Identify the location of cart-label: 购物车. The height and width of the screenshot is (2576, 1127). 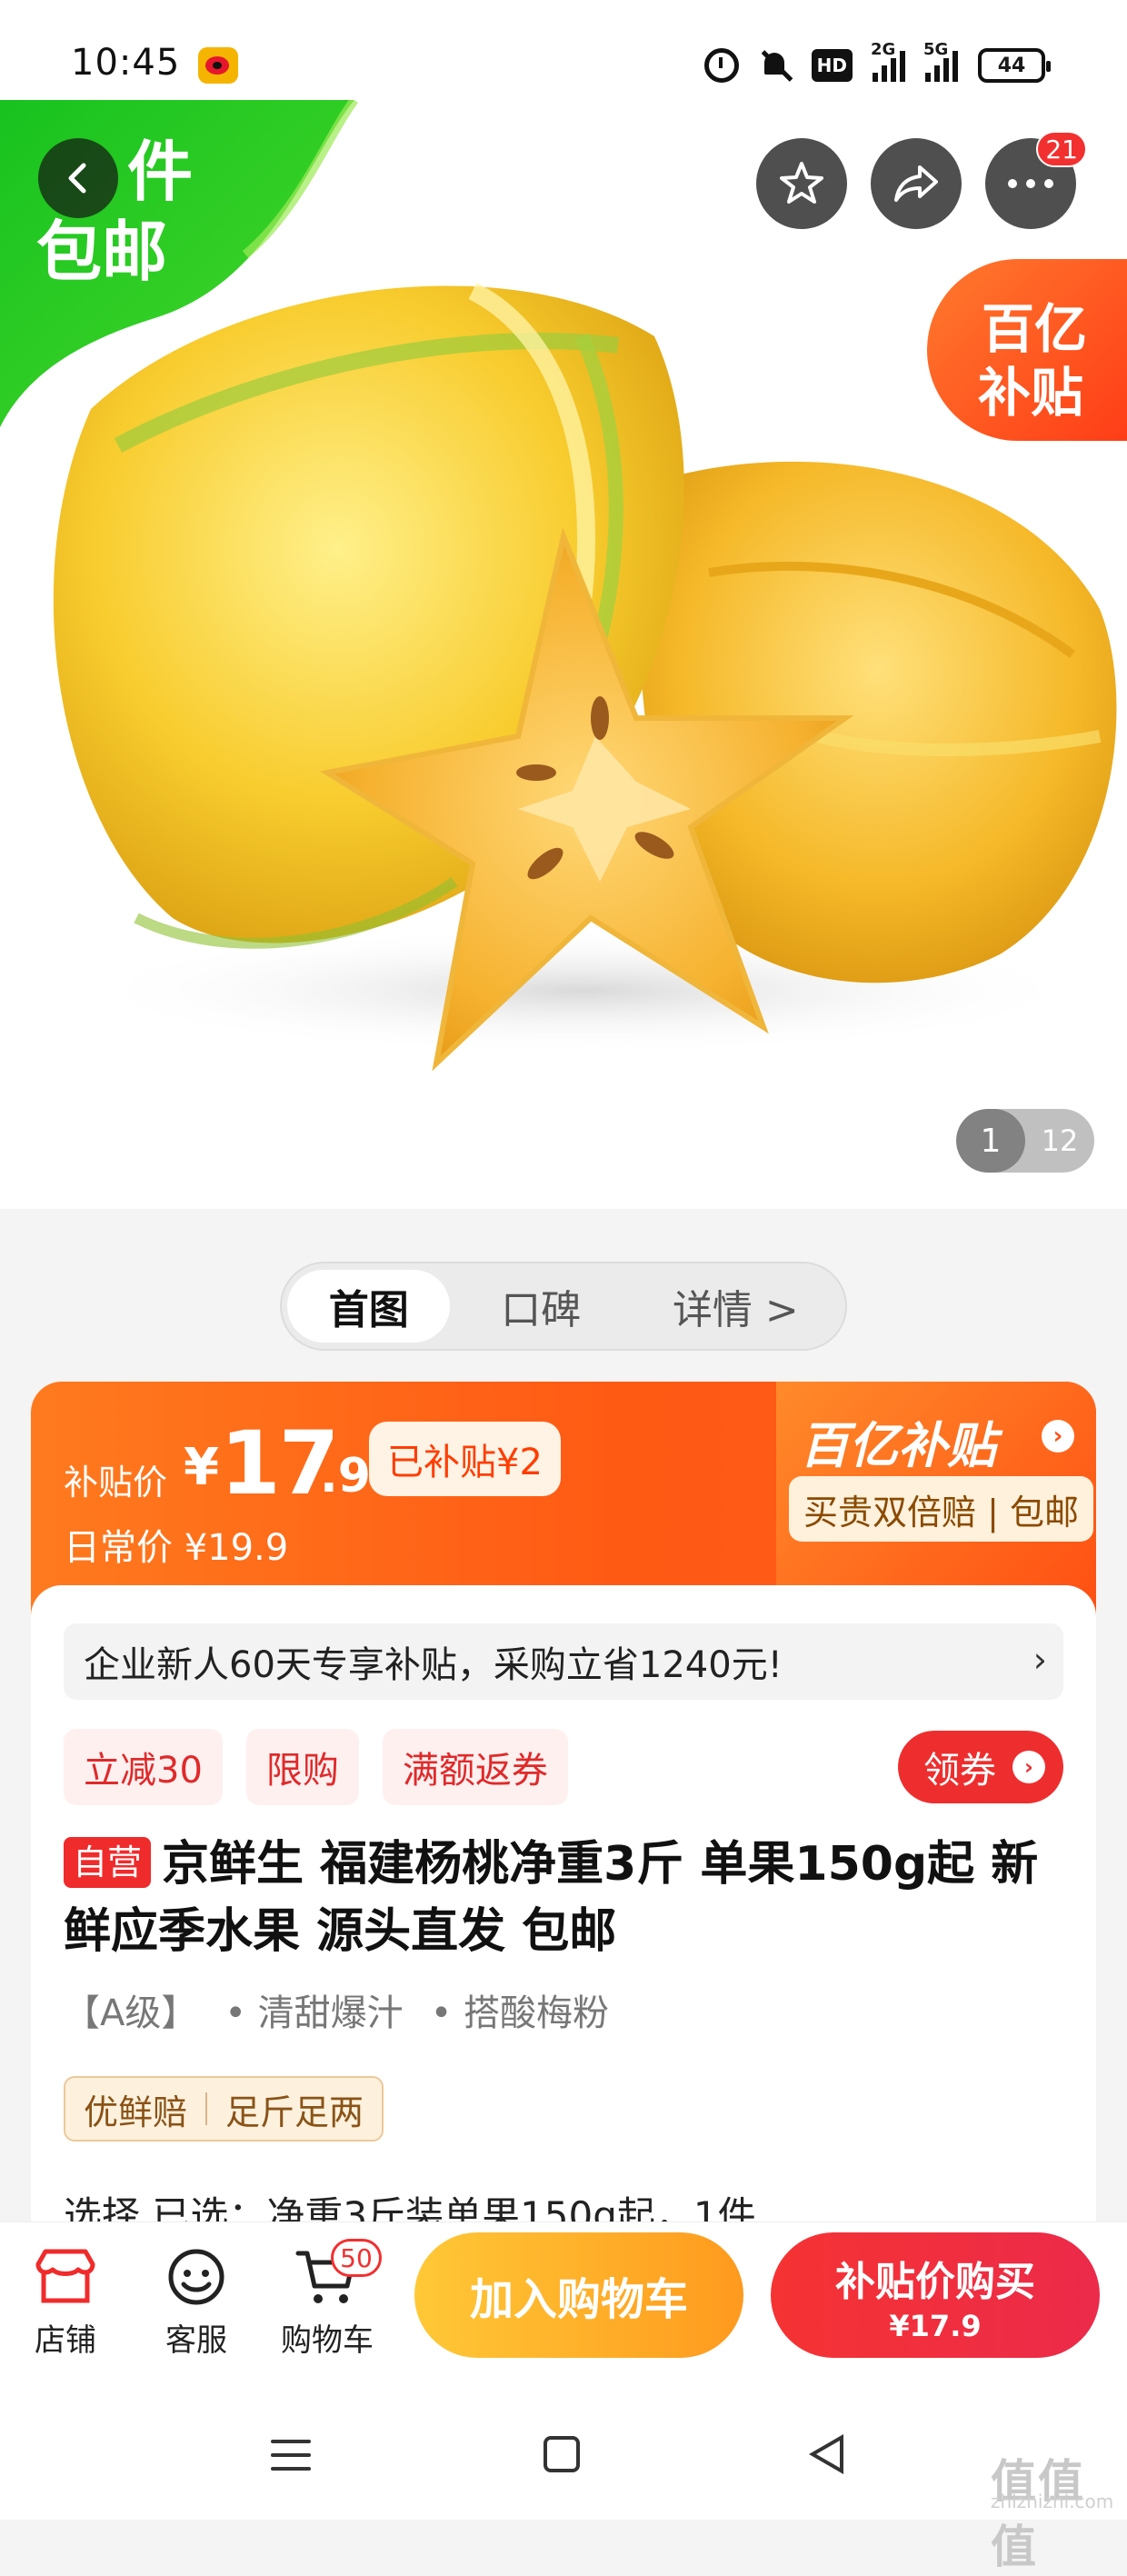
(327, 2340).